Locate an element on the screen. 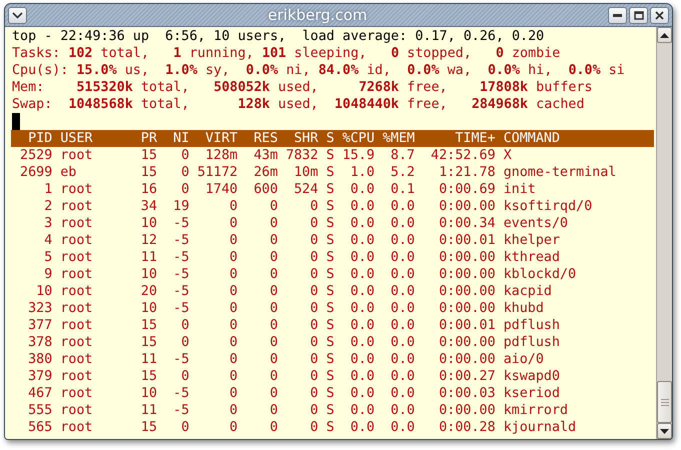 This screenshot has width=681, height=450. column-header: COMMAND is located at coordinates (531, 138).